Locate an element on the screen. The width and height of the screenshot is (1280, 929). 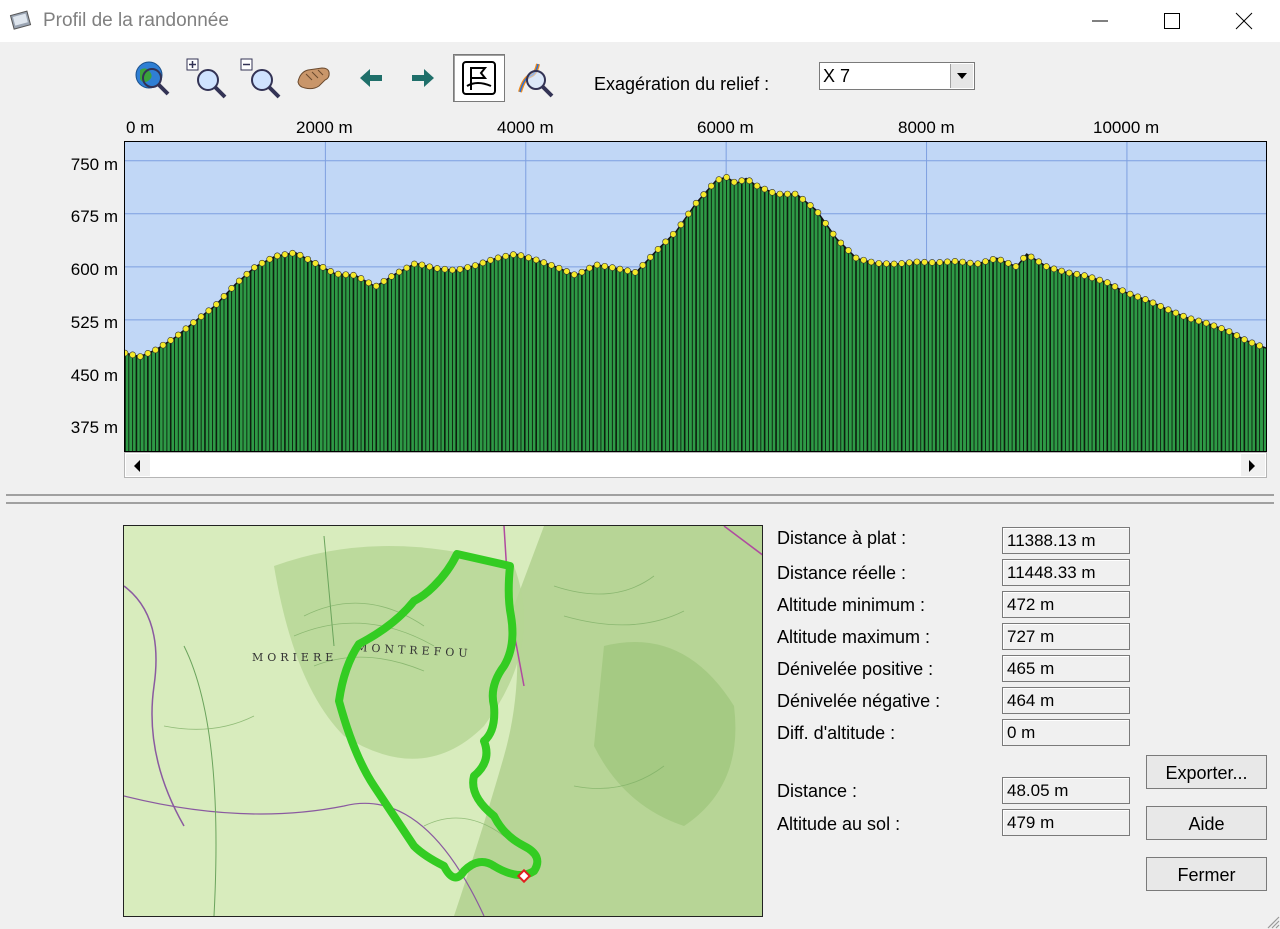
close-icon is located at coordinates (1244, 21).